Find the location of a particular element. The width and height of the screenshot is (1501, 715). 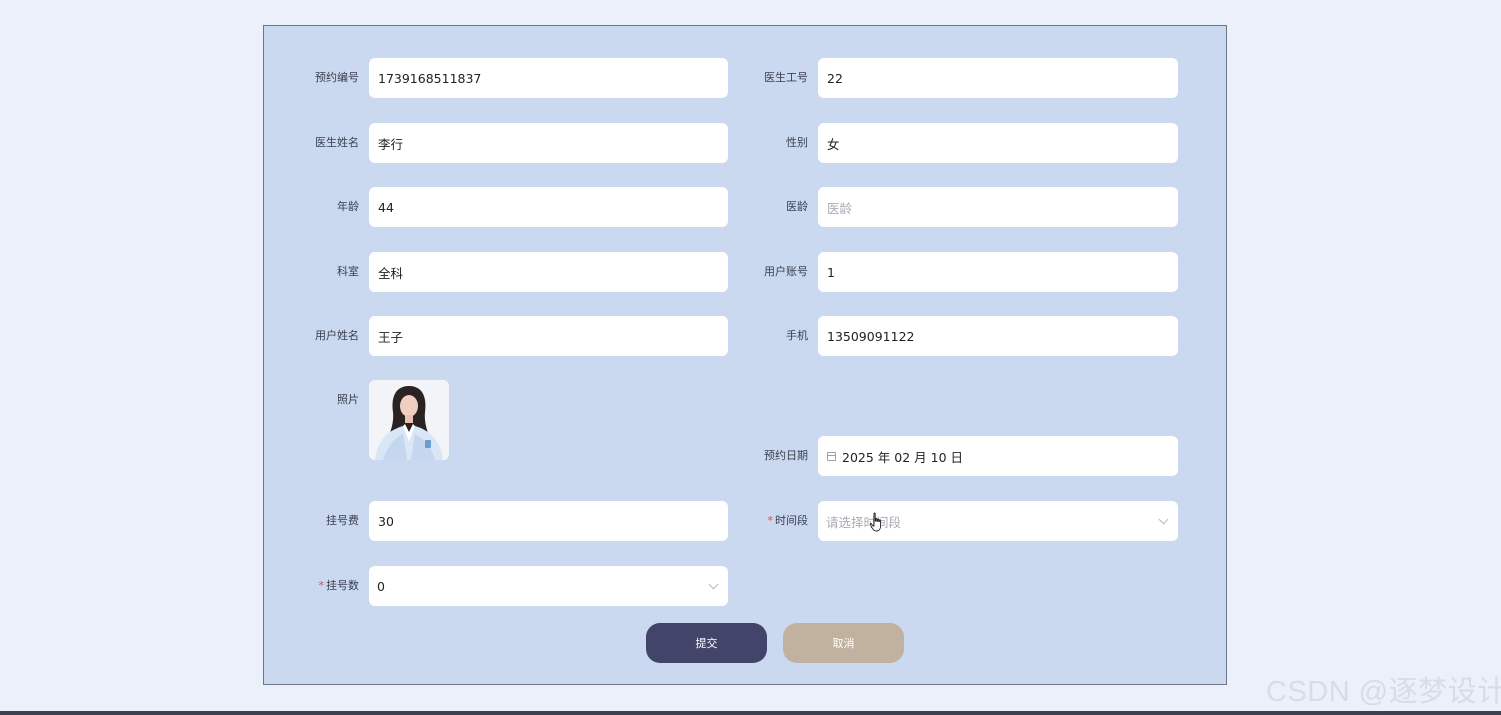

label-user-account: 用户账号 is located at coordinates (786, 271).